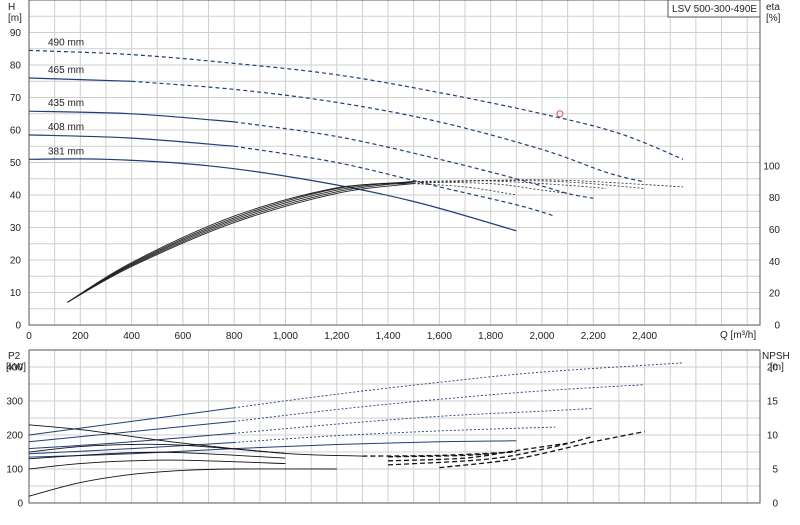 The image size is (800, 525). What do you see at coordinates (775, 230) in the screenshot?
I see `eta-tick-label: 60` at bounding box center [775, 230].